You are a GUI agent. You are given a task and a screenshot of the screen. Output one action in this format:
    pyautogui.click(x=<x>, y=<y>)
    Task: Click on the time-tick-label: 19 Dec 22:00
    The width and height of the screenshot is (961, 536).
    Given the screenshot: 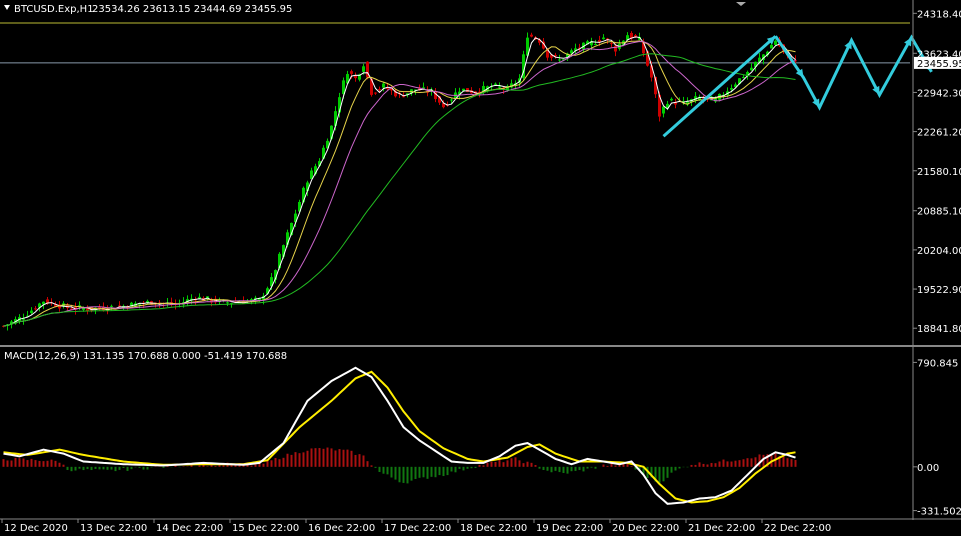 What is the action you would take?
    pyautogui.click(x=569, y=528)
    